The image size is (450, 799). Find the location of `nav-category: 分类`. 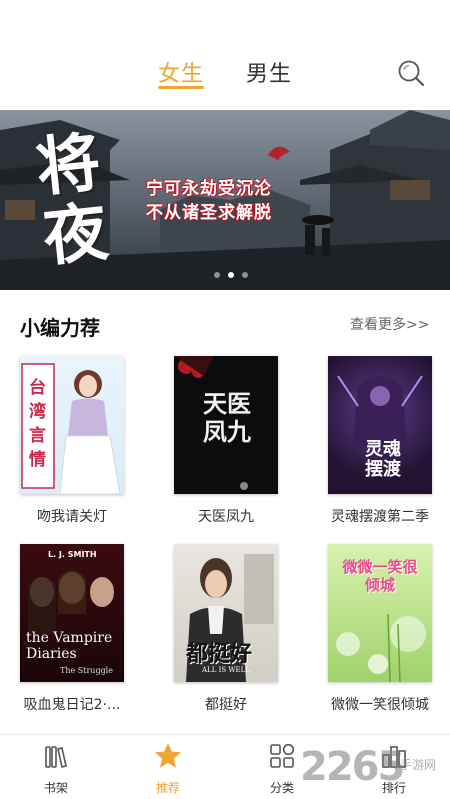

nav-category: 分类 is located at coordinates (282, 768).